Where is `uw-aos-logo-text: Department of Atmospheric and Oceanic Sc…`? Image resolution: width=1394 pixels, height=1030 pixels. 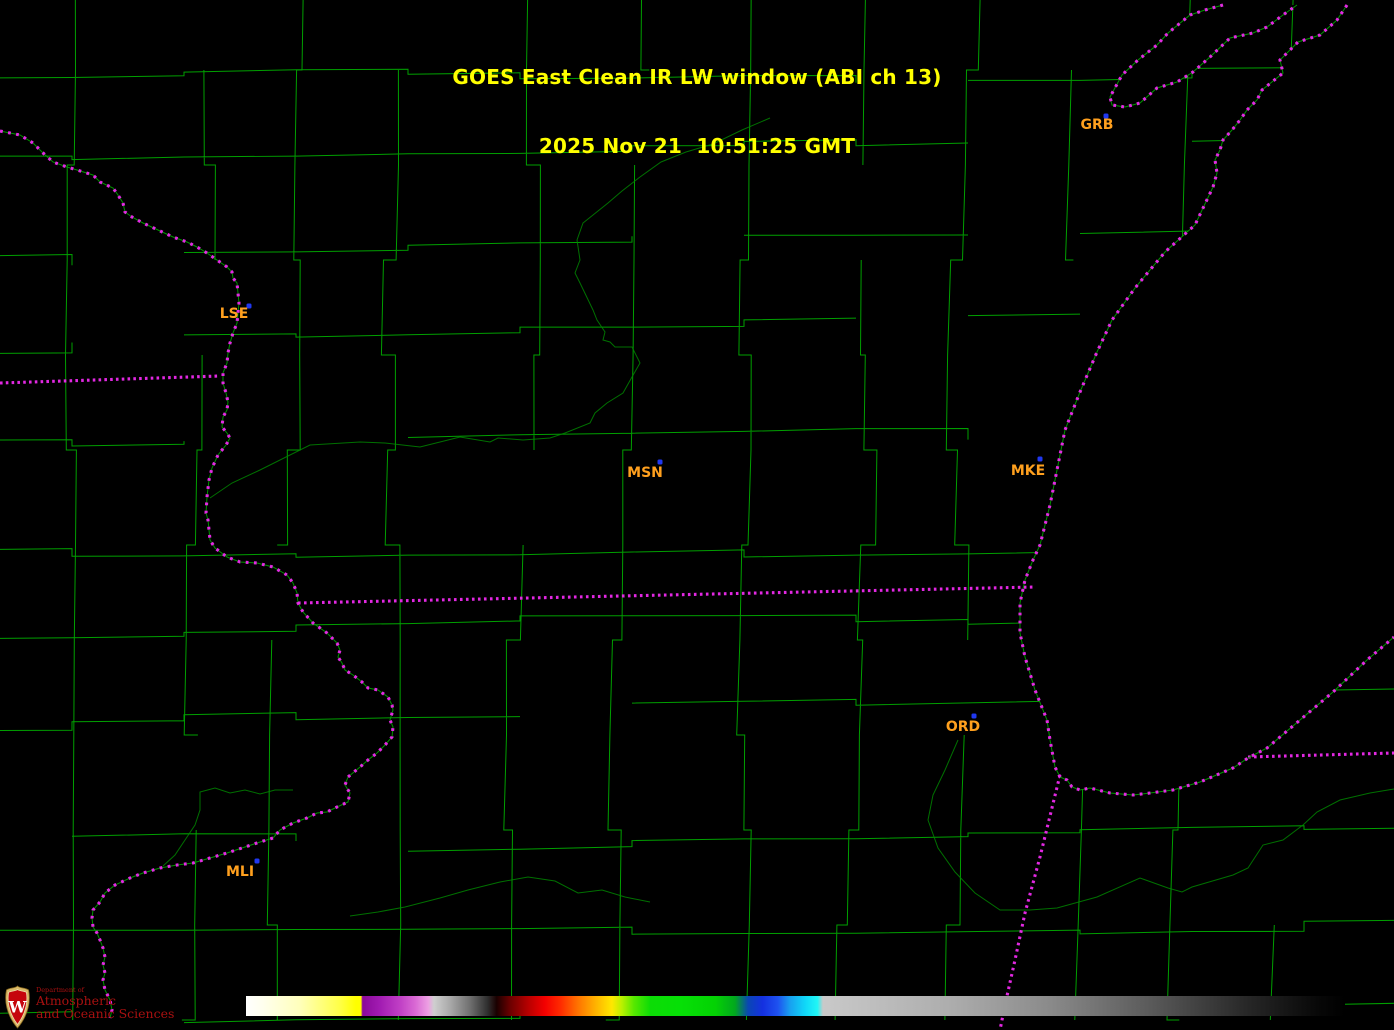
uw-aos-logo-text: Department of Atmospheric and Oceanic Sc… is located at coordinates (105, 1003).